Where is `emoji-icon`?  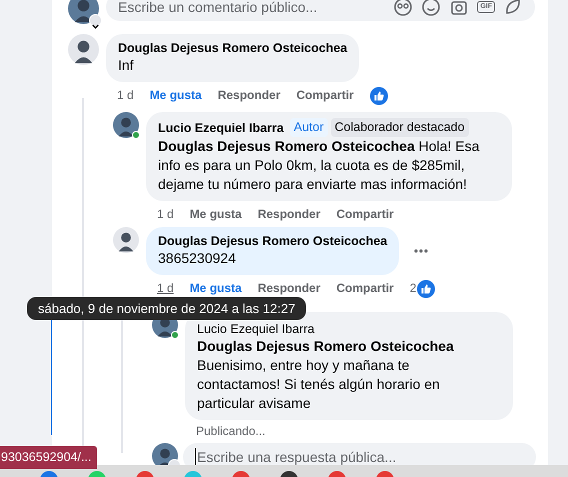
emoji-icon is located at coordinates (431, 8).